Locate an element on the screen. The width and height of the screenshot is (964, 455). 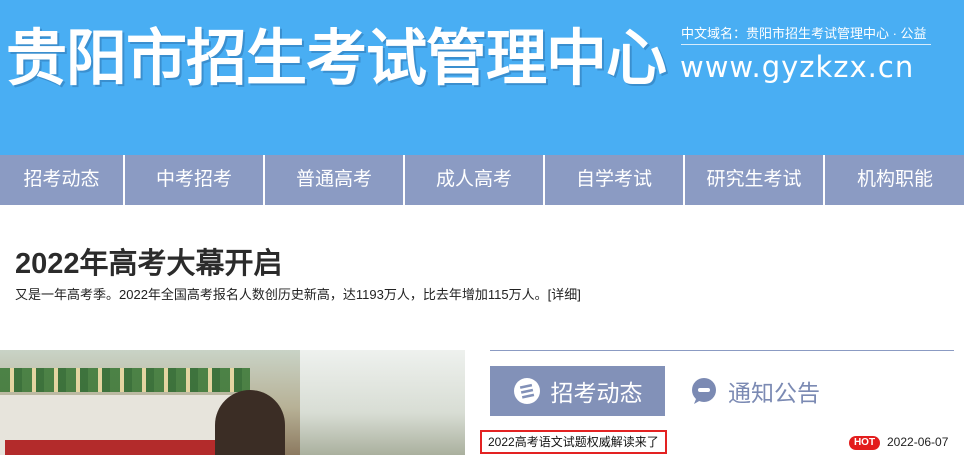
tab-tongzhi-gonggao: 通知公告 is located at coordinates (770, 391).